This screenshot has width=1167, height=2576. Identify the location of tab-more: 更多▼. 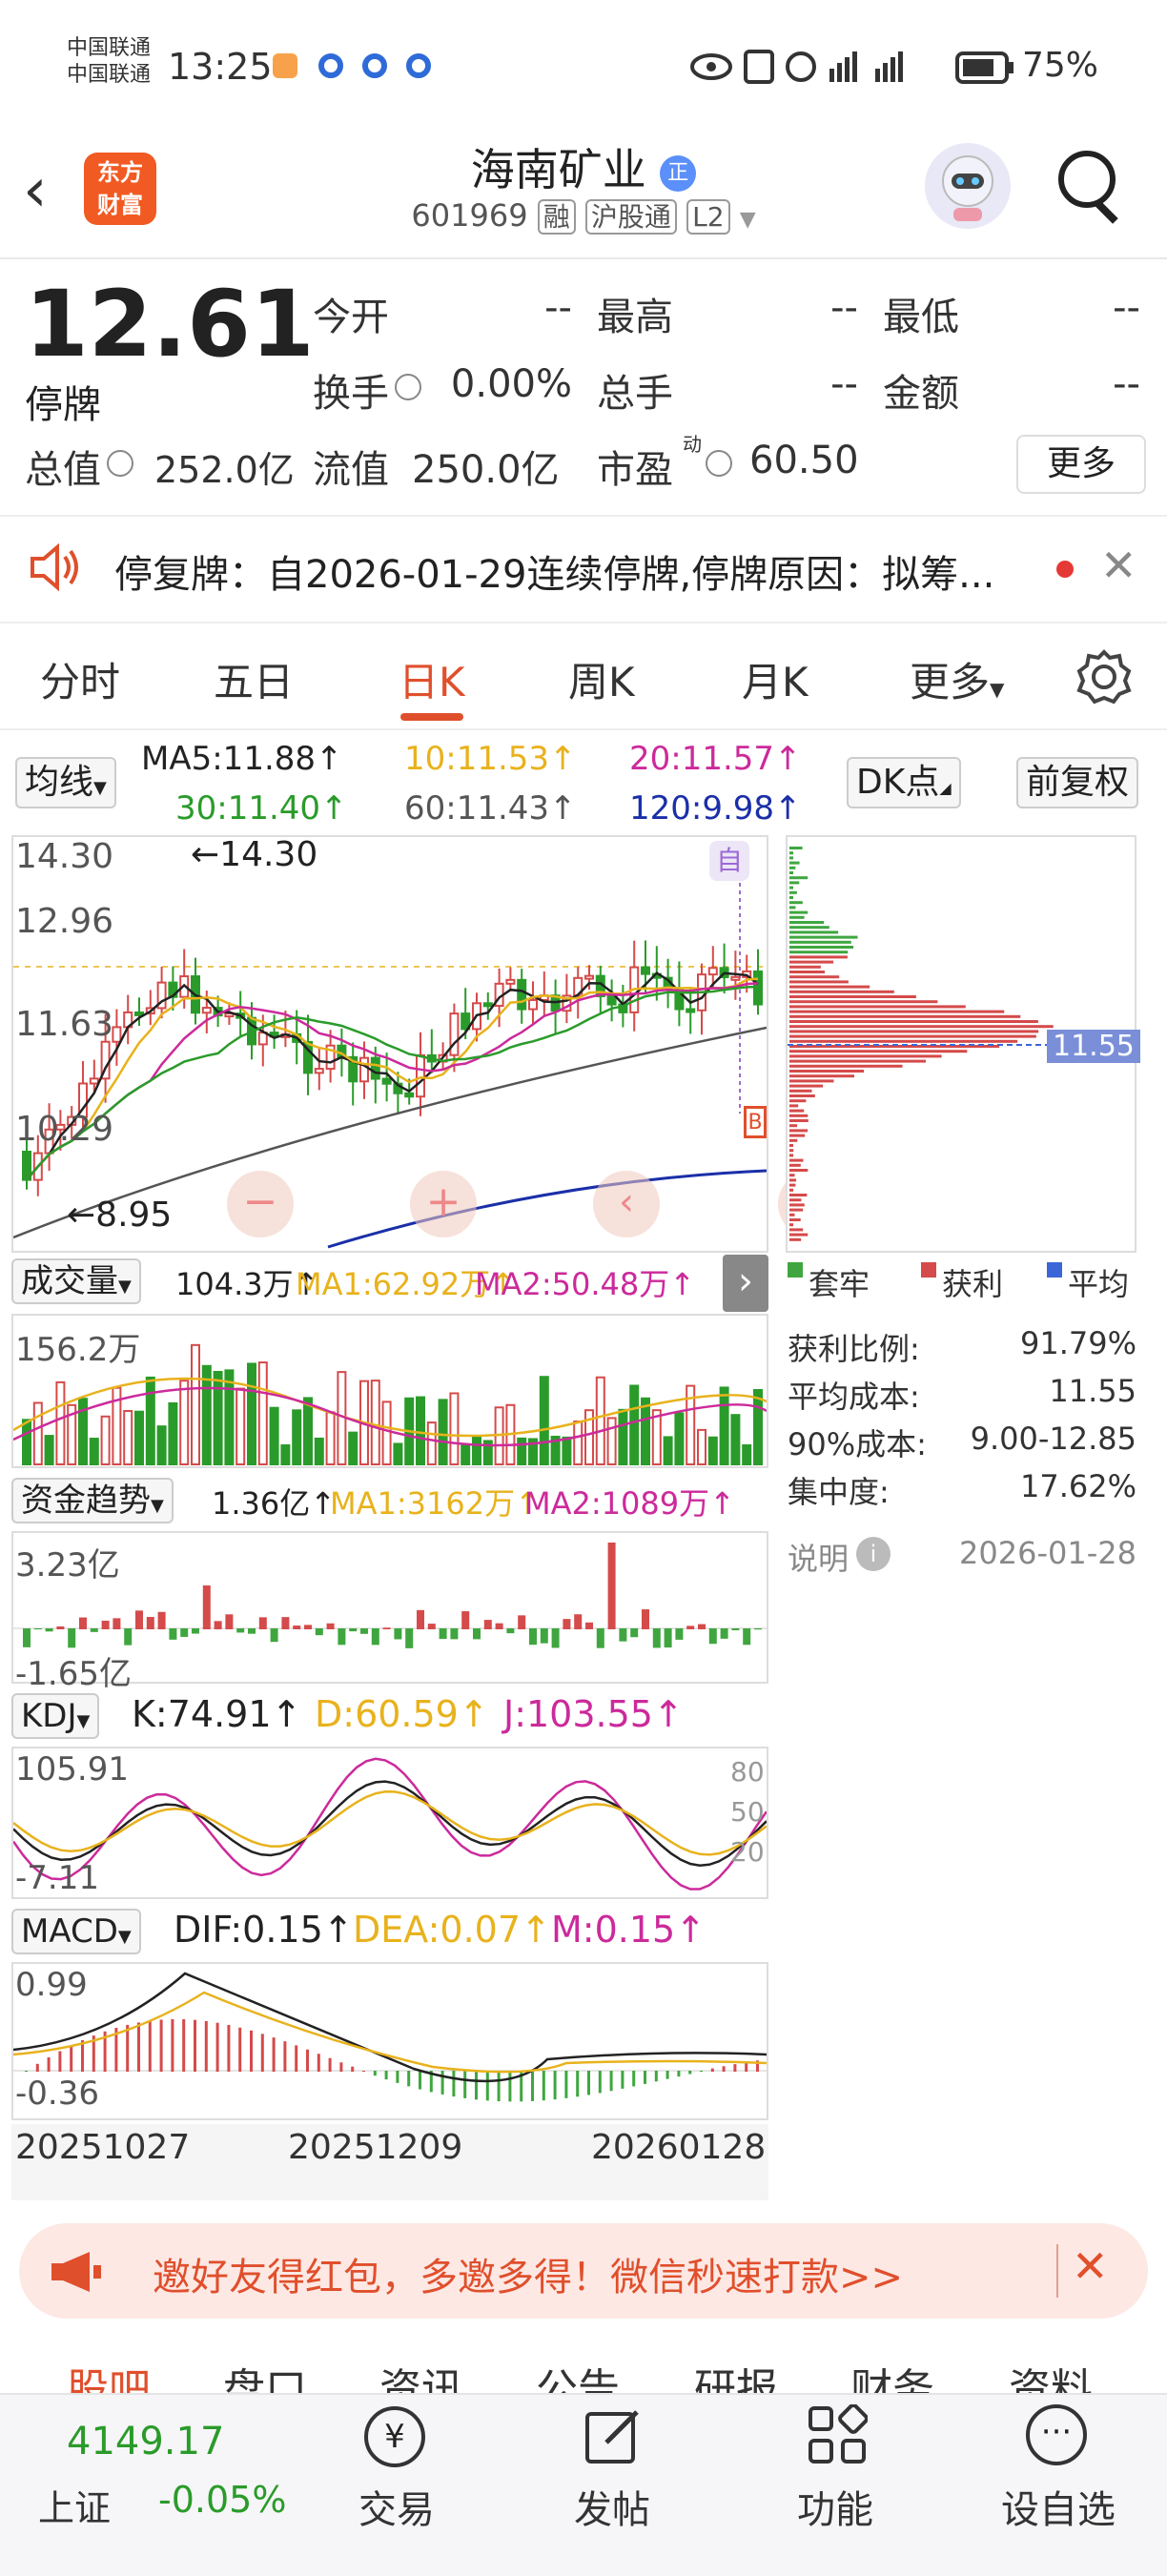
(957, 679).